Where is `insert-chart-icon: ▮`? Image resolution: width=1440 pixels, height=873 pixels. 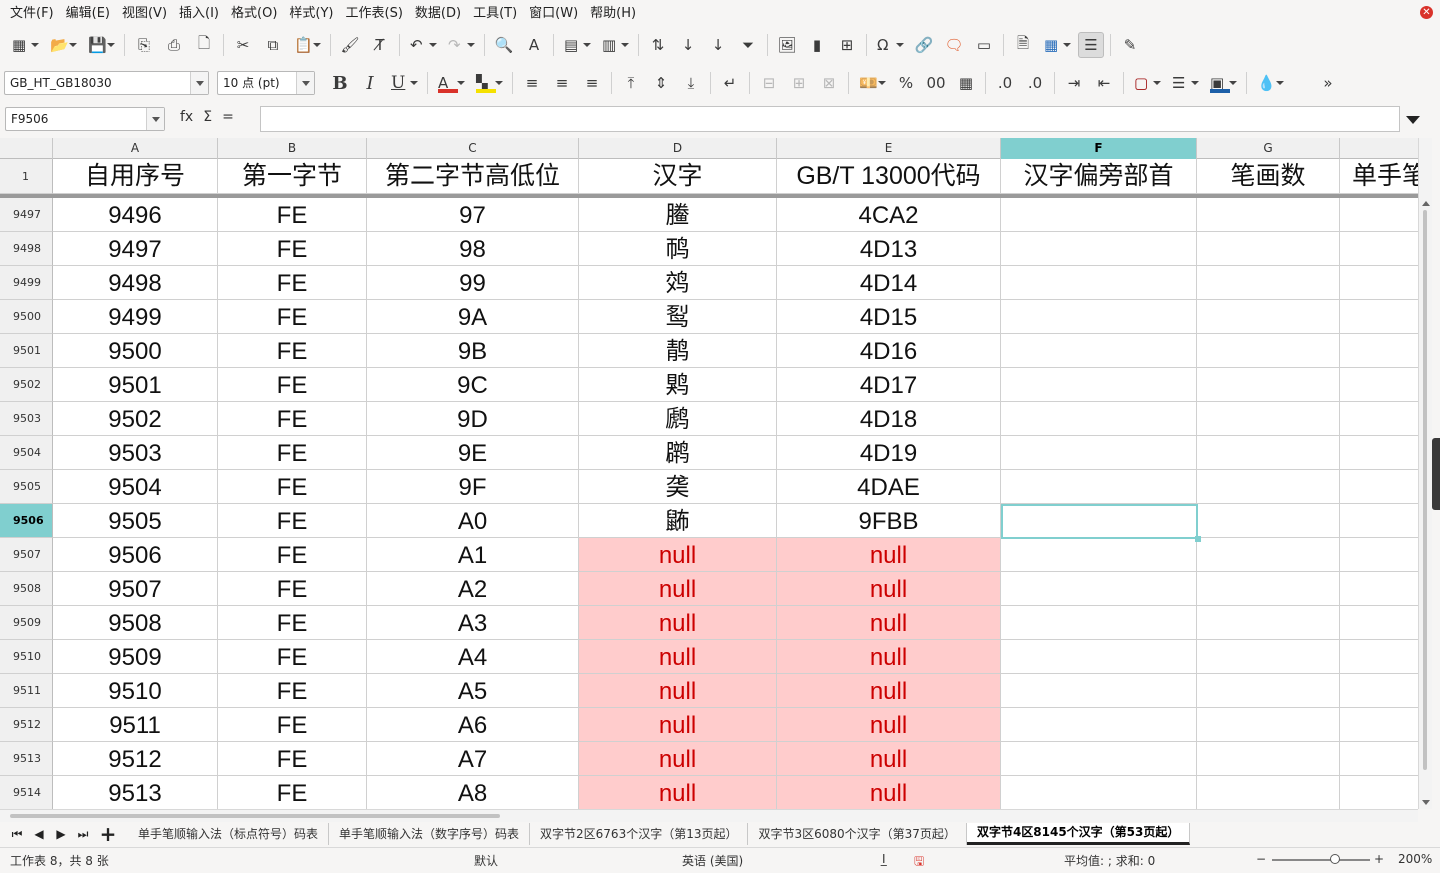
insert-chart-icon: ▮ is located at coordinates (817, 45).